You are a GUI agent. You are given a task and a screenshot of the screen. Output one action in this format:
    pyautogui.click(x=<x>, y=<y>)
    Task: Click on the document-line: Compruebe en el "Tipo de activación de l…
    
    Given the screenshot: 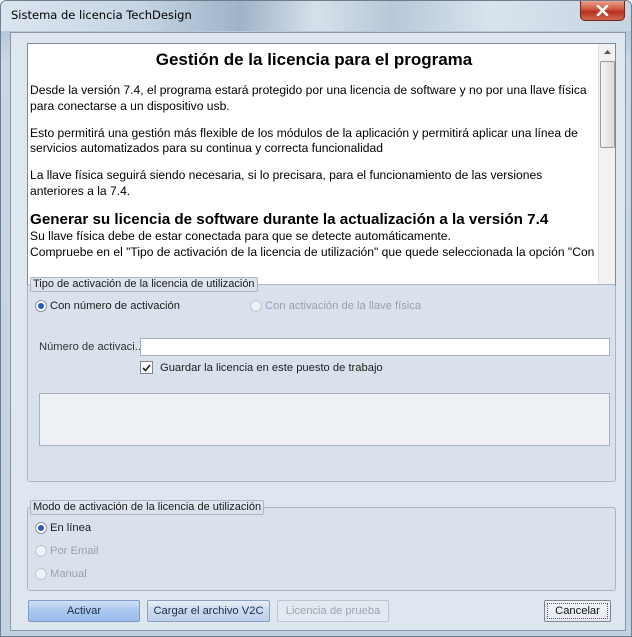 What is the action you would take?
    pyautogui.click(x=312, y=251)
    